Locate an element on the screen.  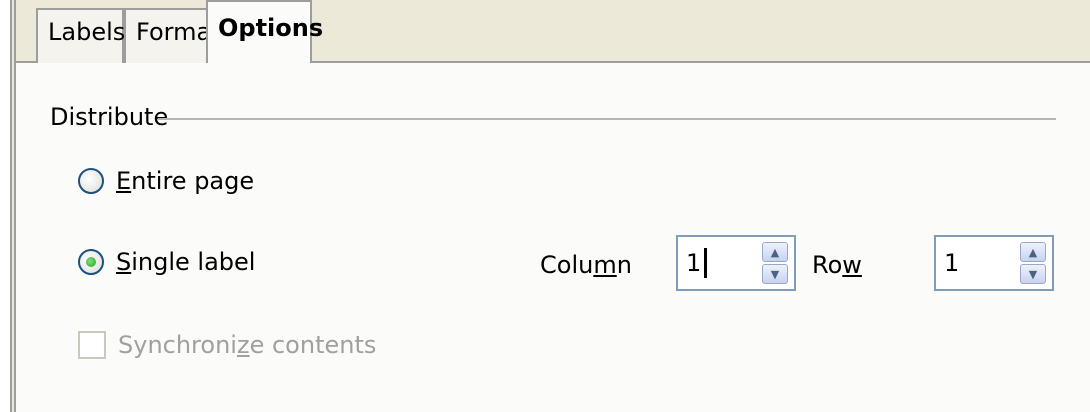
column-spin-buttons: ▲ ▼ is located at coordinates (775, 263).